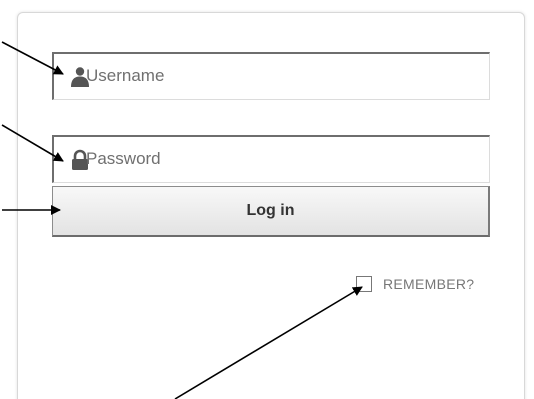  I want to click on password-field: Password, so click(271, 159).